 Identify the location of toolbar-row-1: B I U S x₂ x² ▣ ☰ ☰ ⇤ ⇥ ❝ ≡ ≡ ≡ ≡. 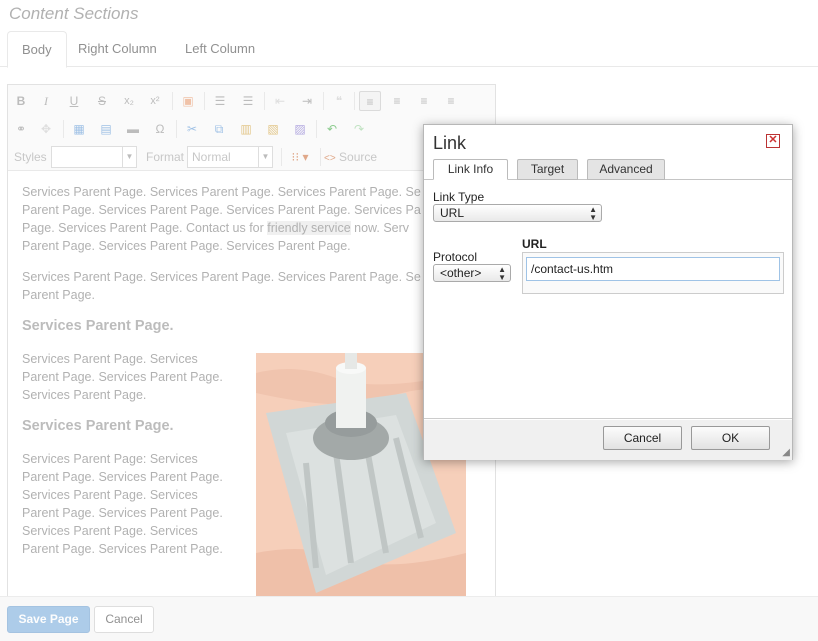
(251, 101).